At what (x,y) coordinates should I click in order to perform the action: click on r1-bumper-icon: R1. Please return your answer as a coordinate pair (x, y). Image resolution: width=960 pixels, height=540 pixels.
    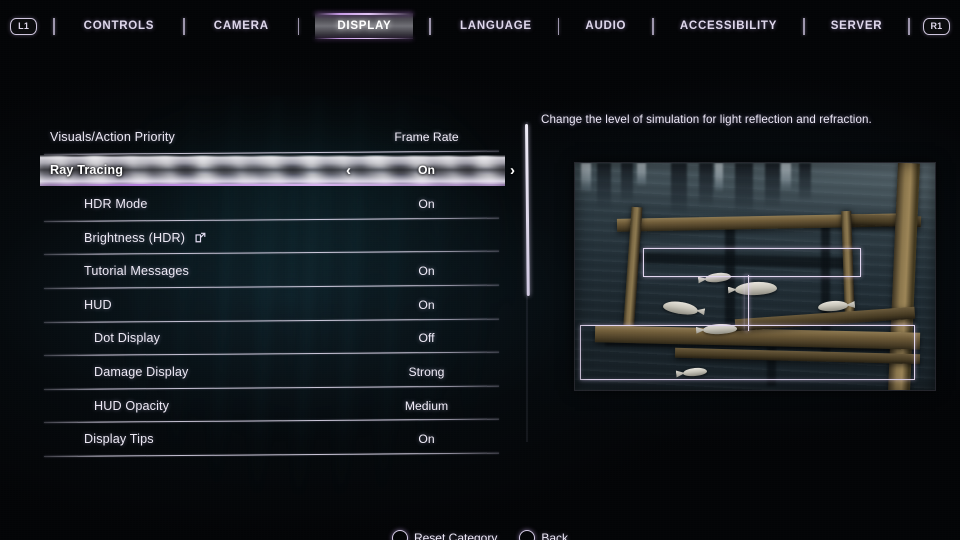
    Looking at the image, I should click on (936, 26).